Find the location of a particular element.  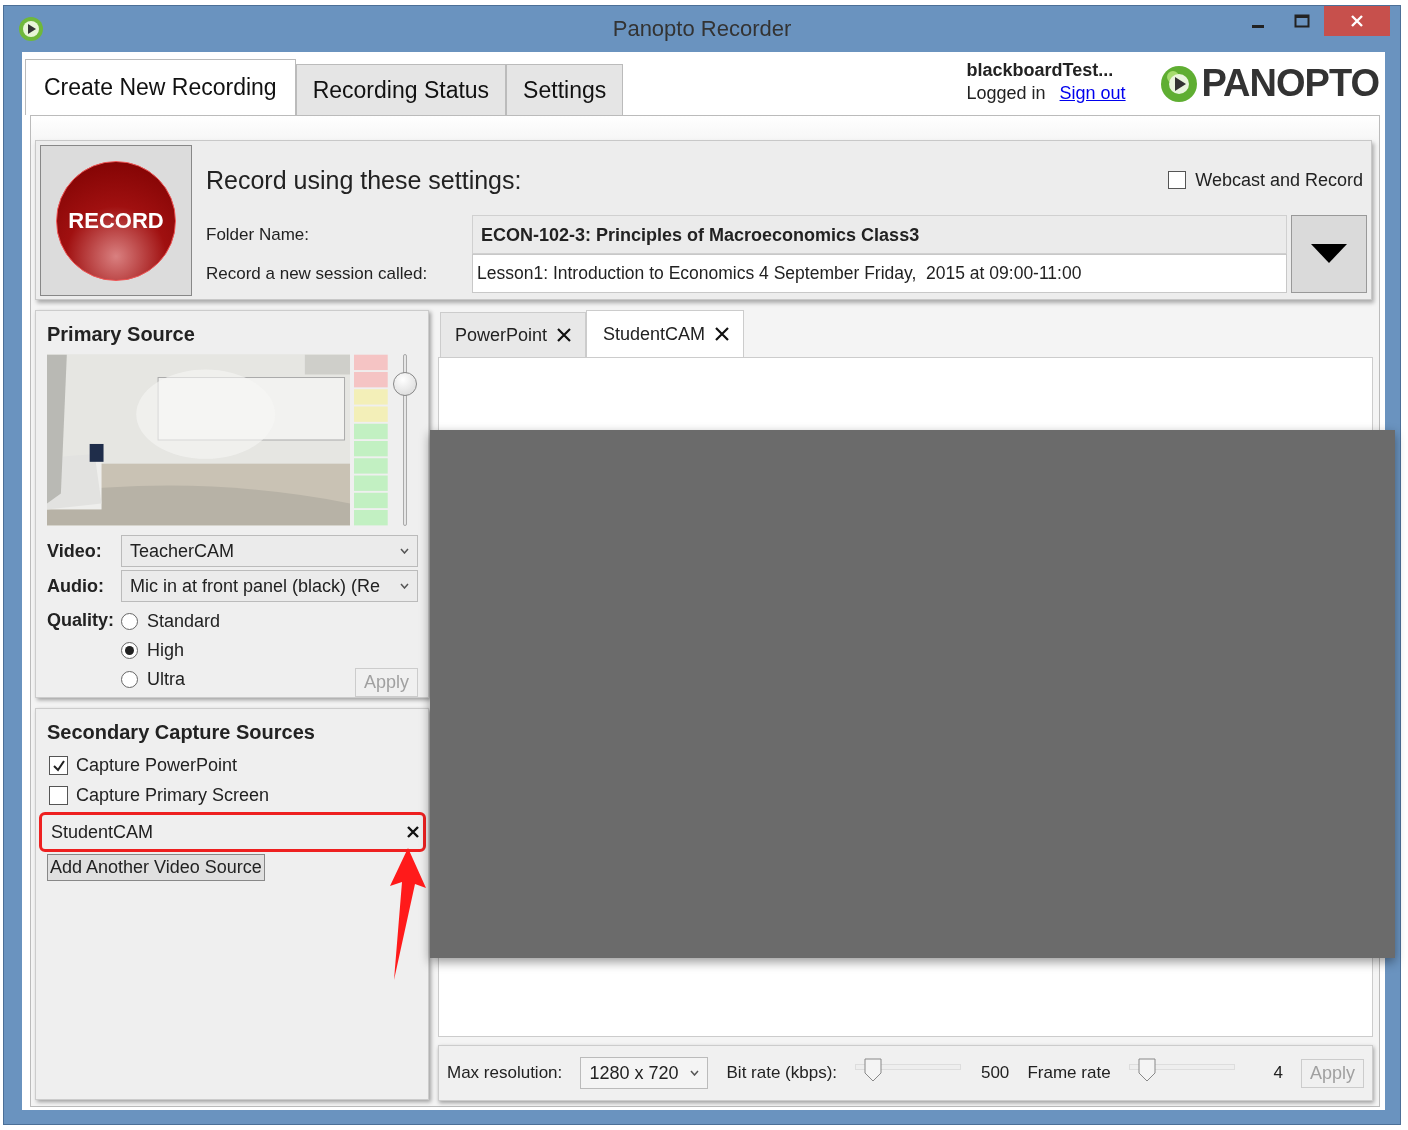

close-button is located at coordinates (1357, 21).